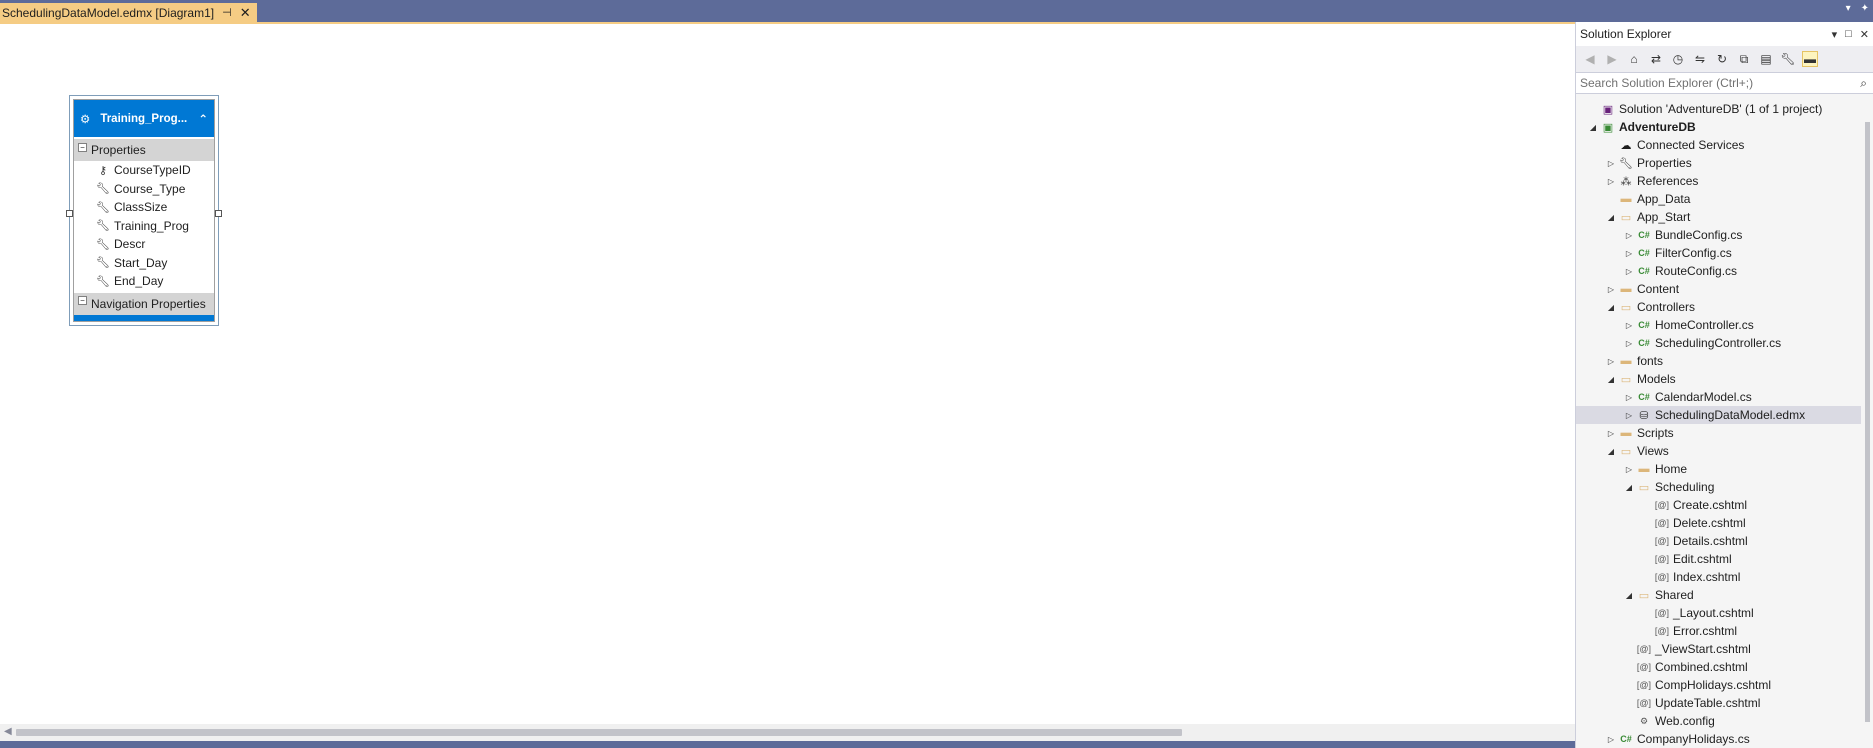 The width and height of the screenshot is (1873, 748). I want to click on settings-gear-icon: ✦, so click(1865, 8).